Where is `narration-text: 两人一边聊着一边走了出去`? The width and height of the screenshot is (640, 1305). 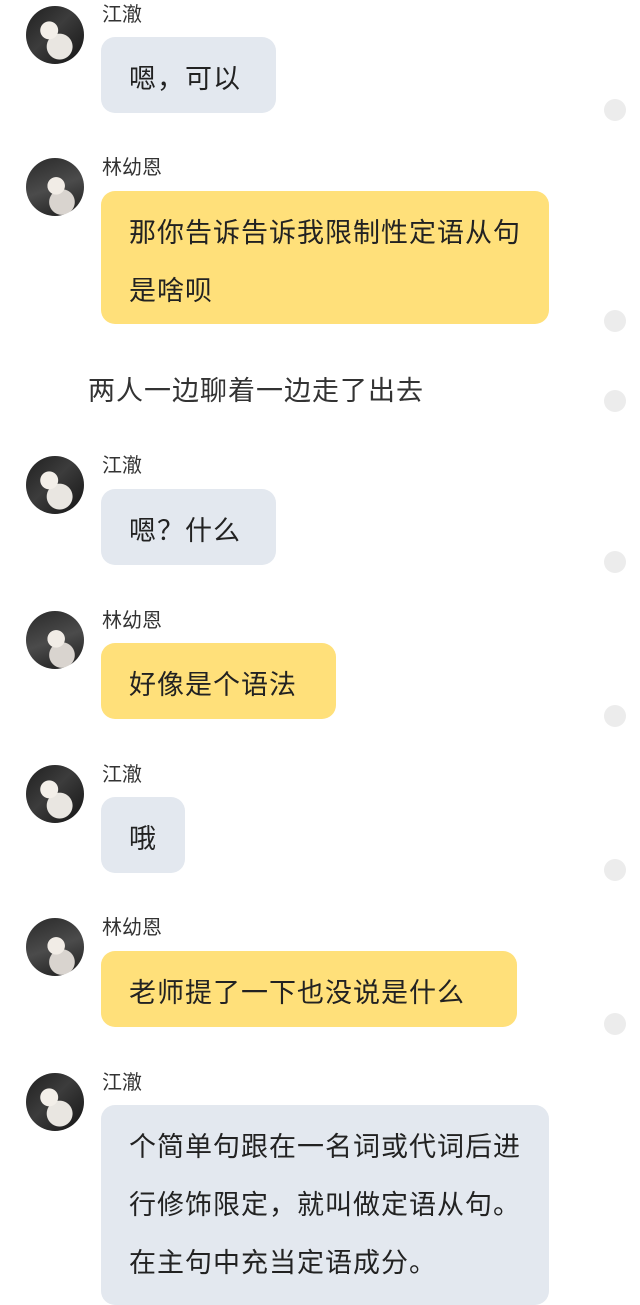 narration-text: 两人一边聊着一边走了出去 is located at coordinates (256, 391).